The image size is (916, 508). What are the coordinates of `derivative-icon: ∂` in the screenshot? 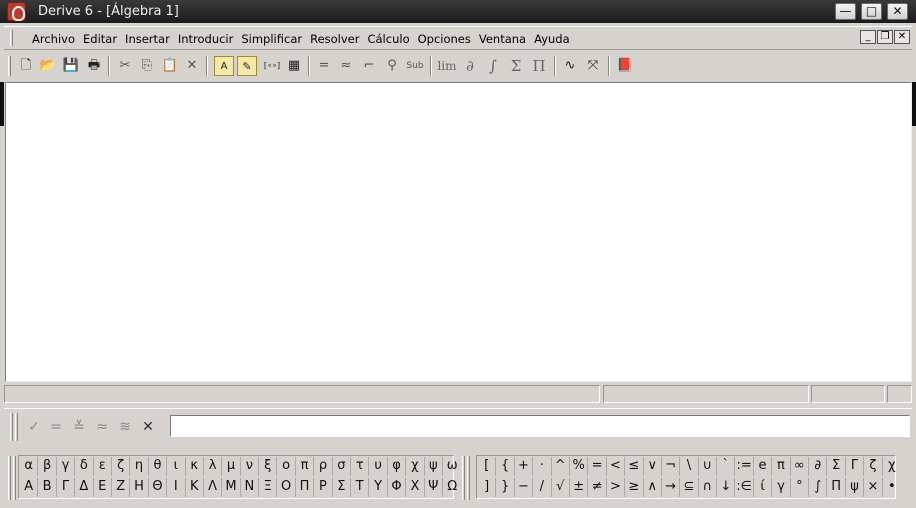 It's located at (470, 66).